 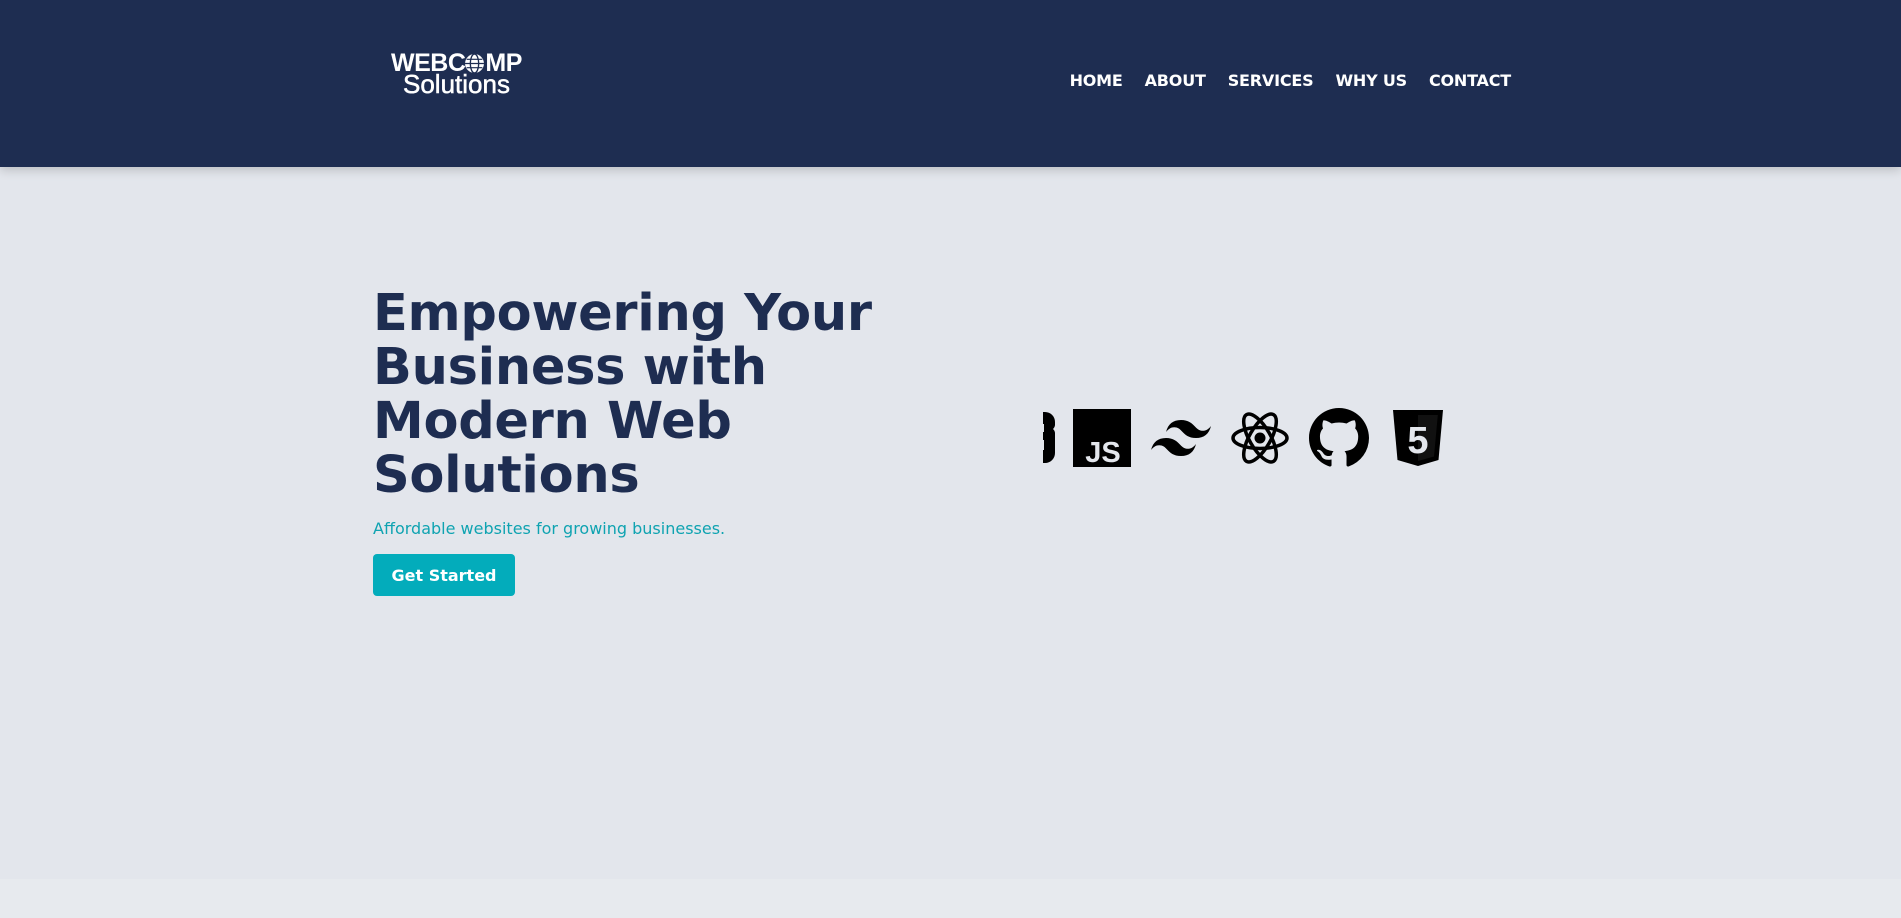 I want to click on nav-link-home: HOME, so click(x=1096, y=80).